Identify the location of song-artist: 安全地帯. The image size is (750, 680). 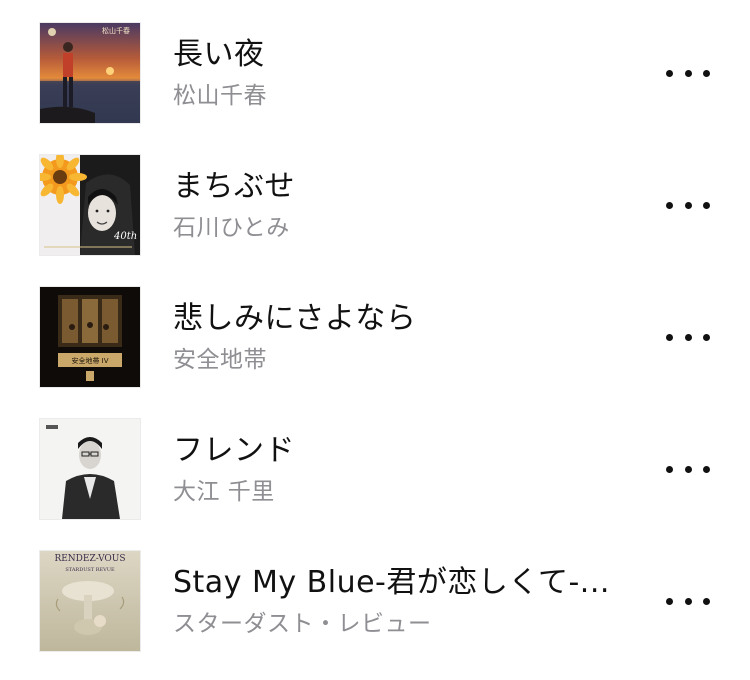
(220, 360).